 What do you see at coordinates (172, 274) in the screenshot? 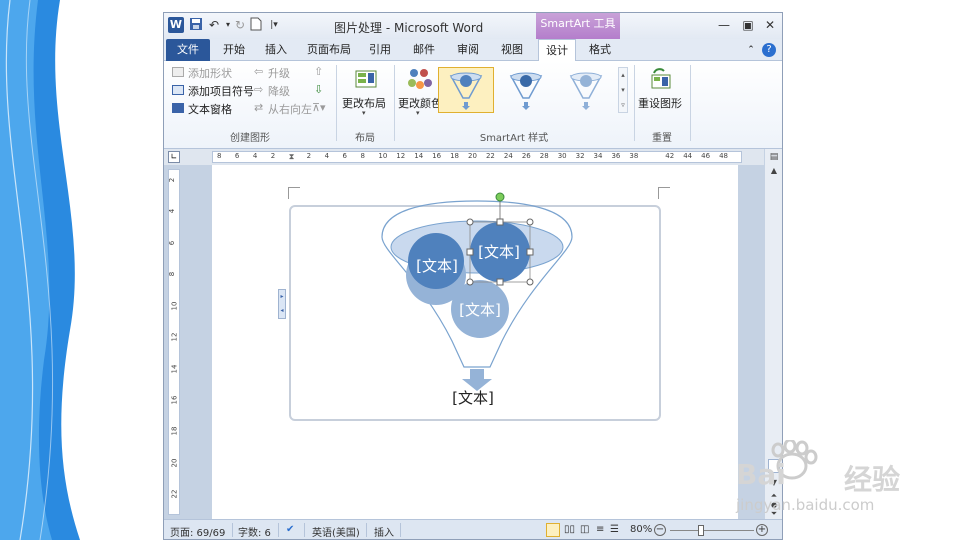
I see `vruler-tick: 8` at bounding box center [172, 274].